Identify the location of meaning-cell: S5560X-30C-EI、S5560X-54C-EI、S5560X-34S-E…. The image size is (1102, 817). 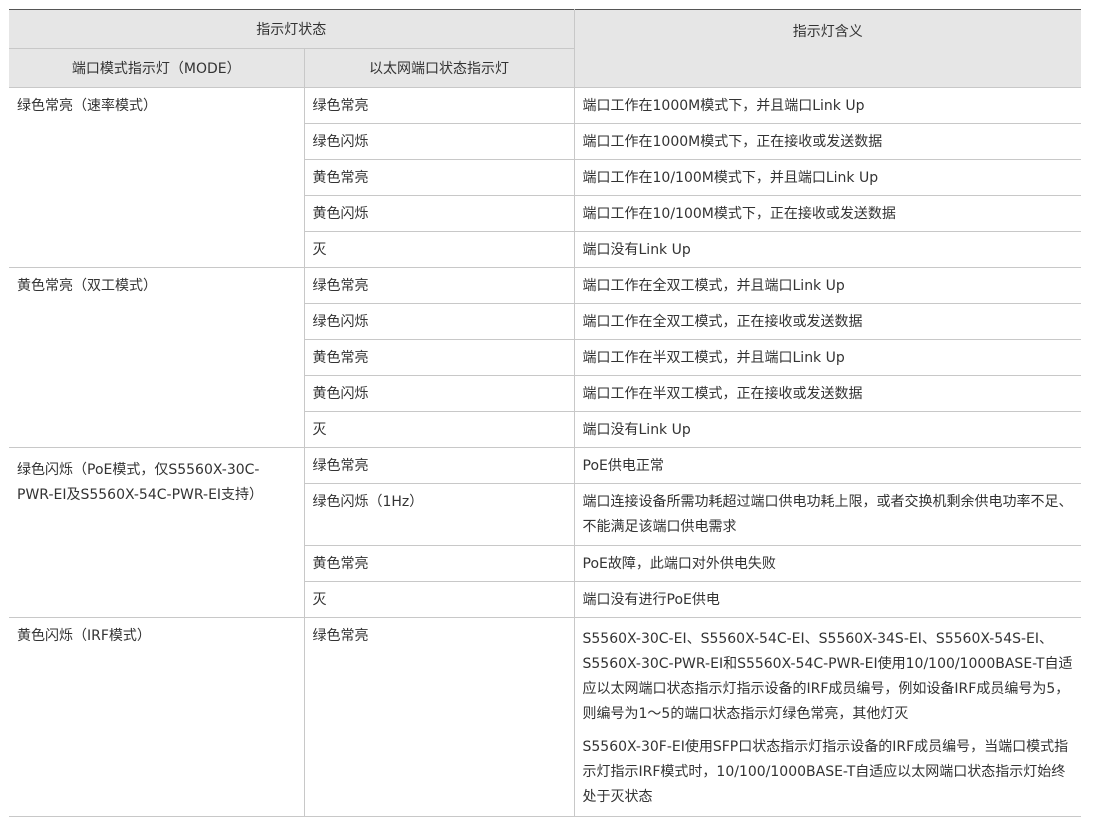
(827, 717).